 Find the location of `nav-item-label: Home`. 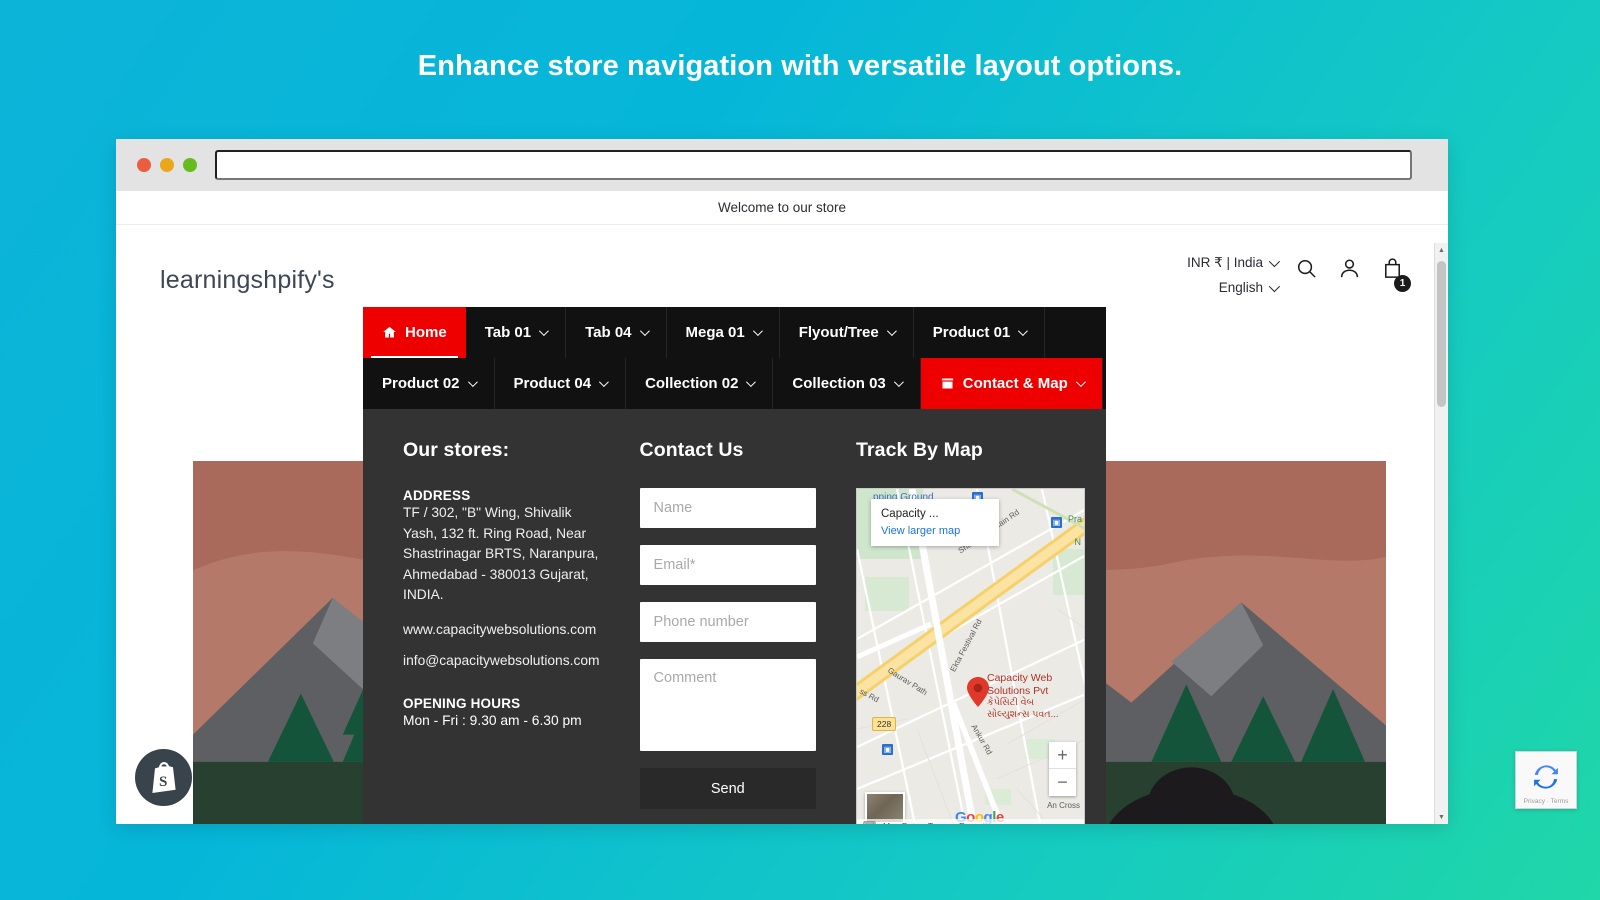

nav-item-label: Home is located at coordinates (426, 332).